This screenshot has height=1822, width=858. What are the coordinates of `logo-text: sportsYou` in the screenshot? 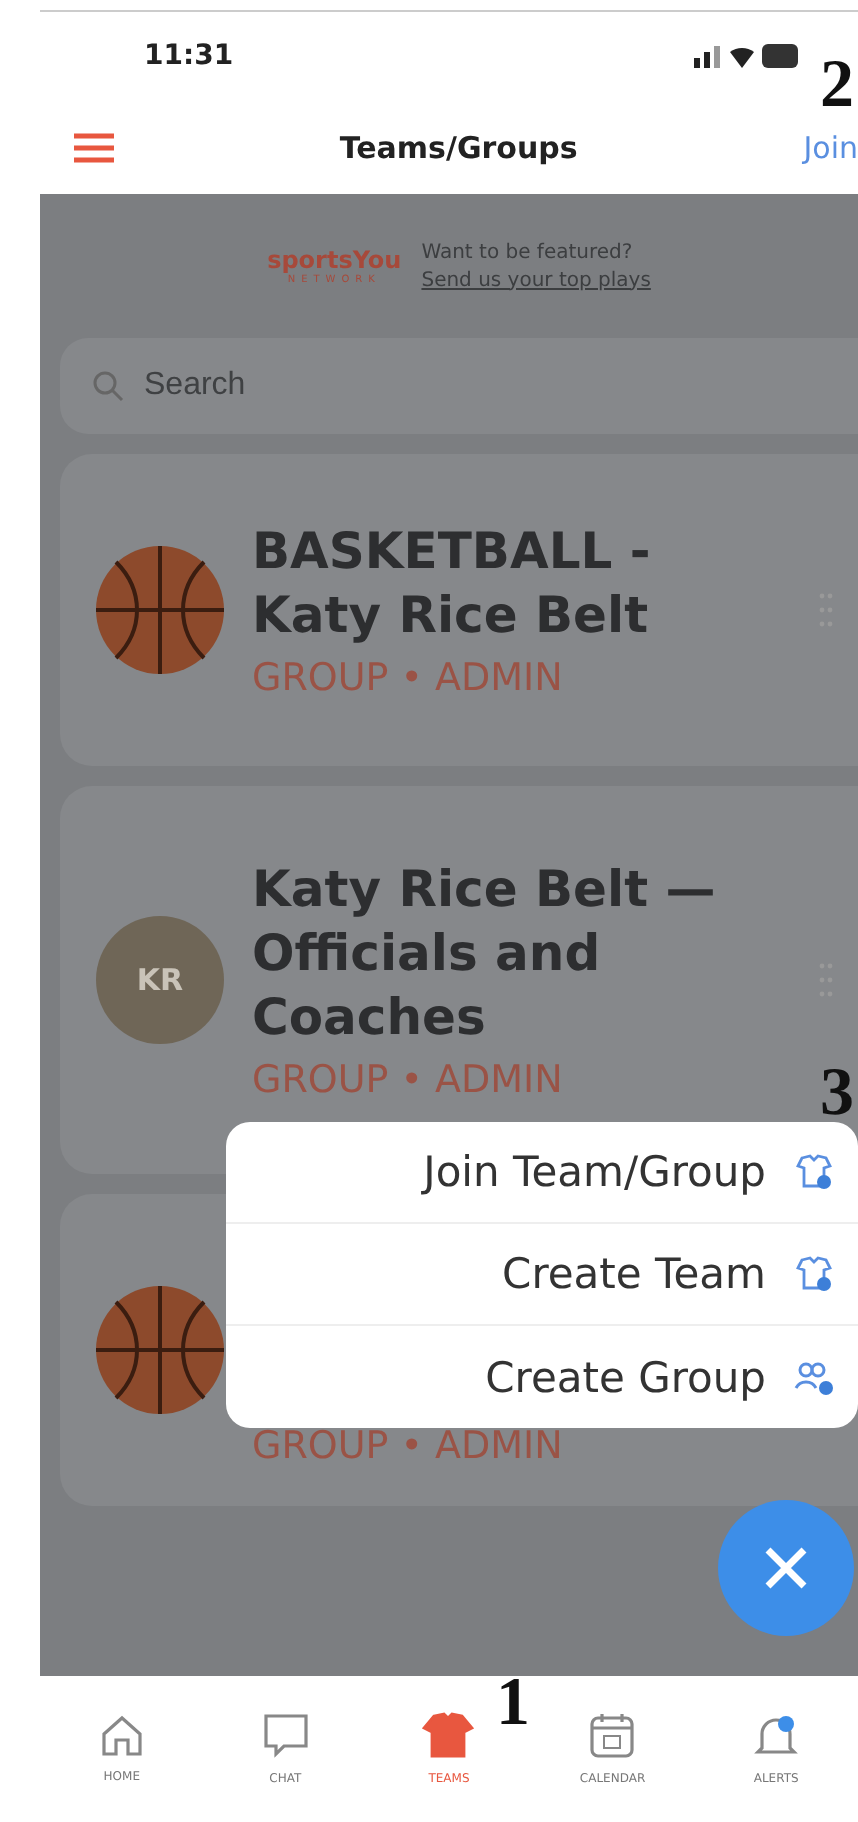 It's located at (334, 260).